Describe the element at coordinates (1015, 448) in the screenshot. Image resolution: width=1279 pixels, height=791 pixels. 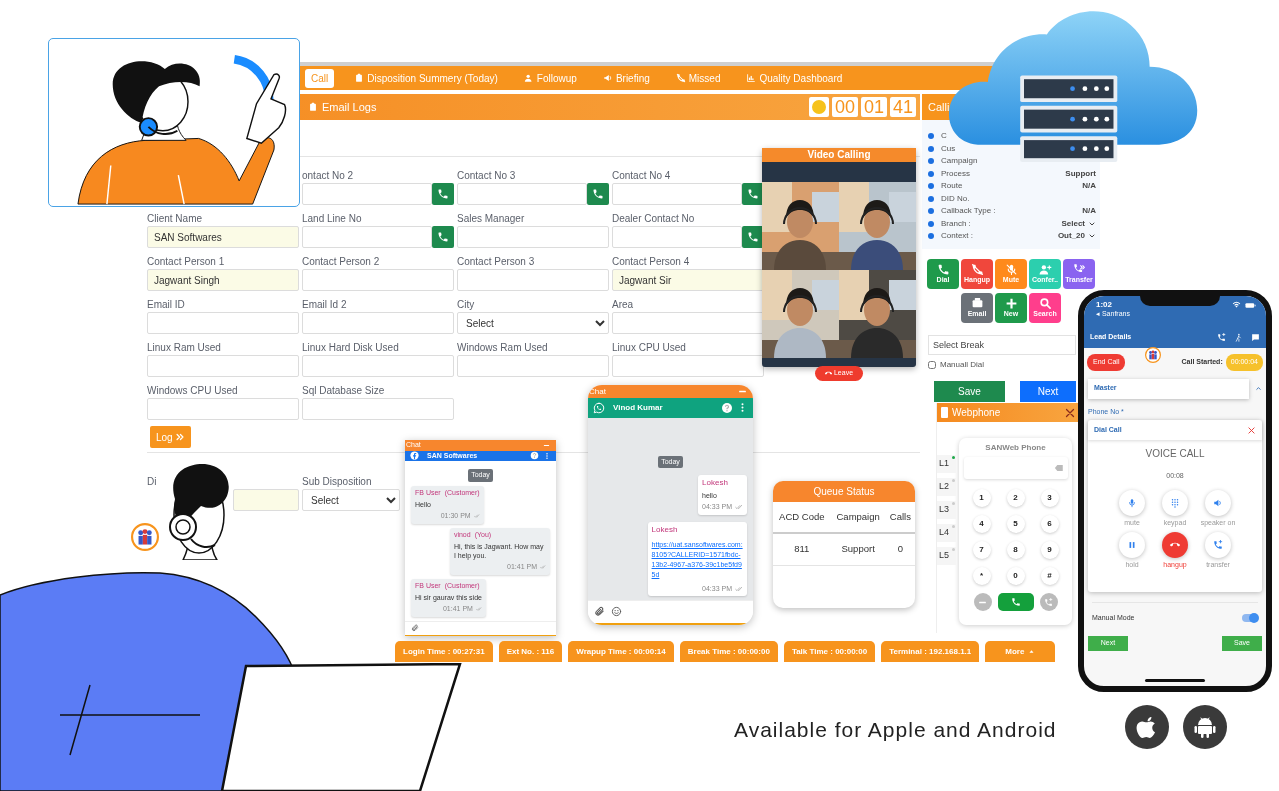
I see `dialer-title: SANWeb Phone` at that location.